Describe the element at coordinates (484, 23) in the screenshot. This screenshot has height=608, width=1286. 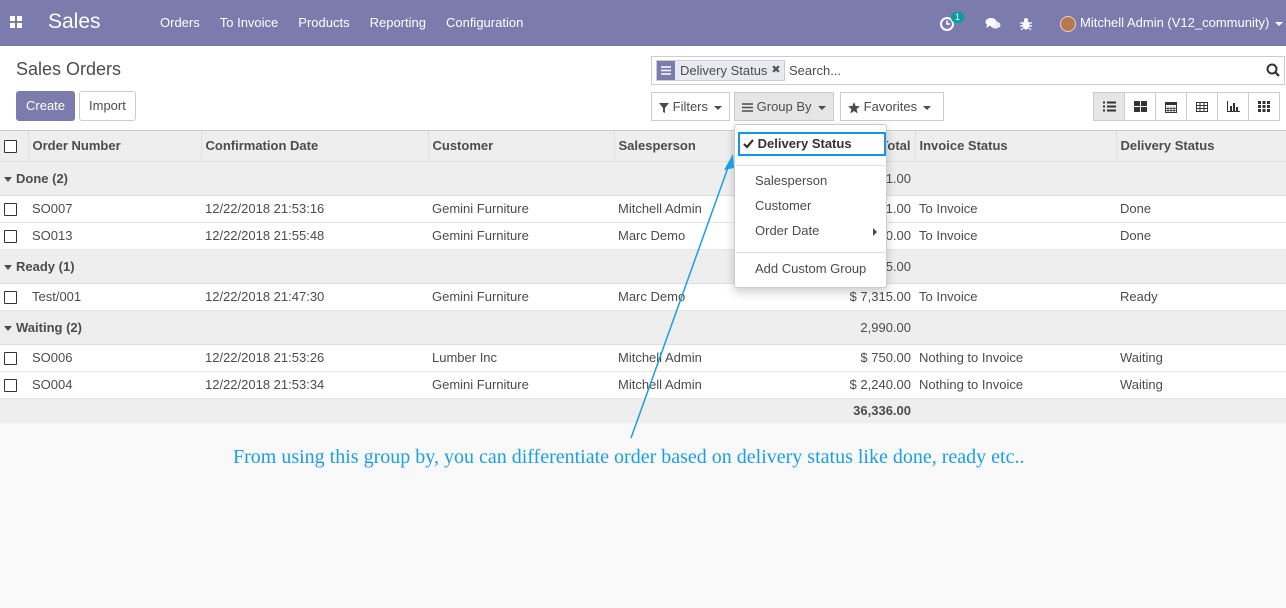
I see `menu-configuration: Configuration` at that location.